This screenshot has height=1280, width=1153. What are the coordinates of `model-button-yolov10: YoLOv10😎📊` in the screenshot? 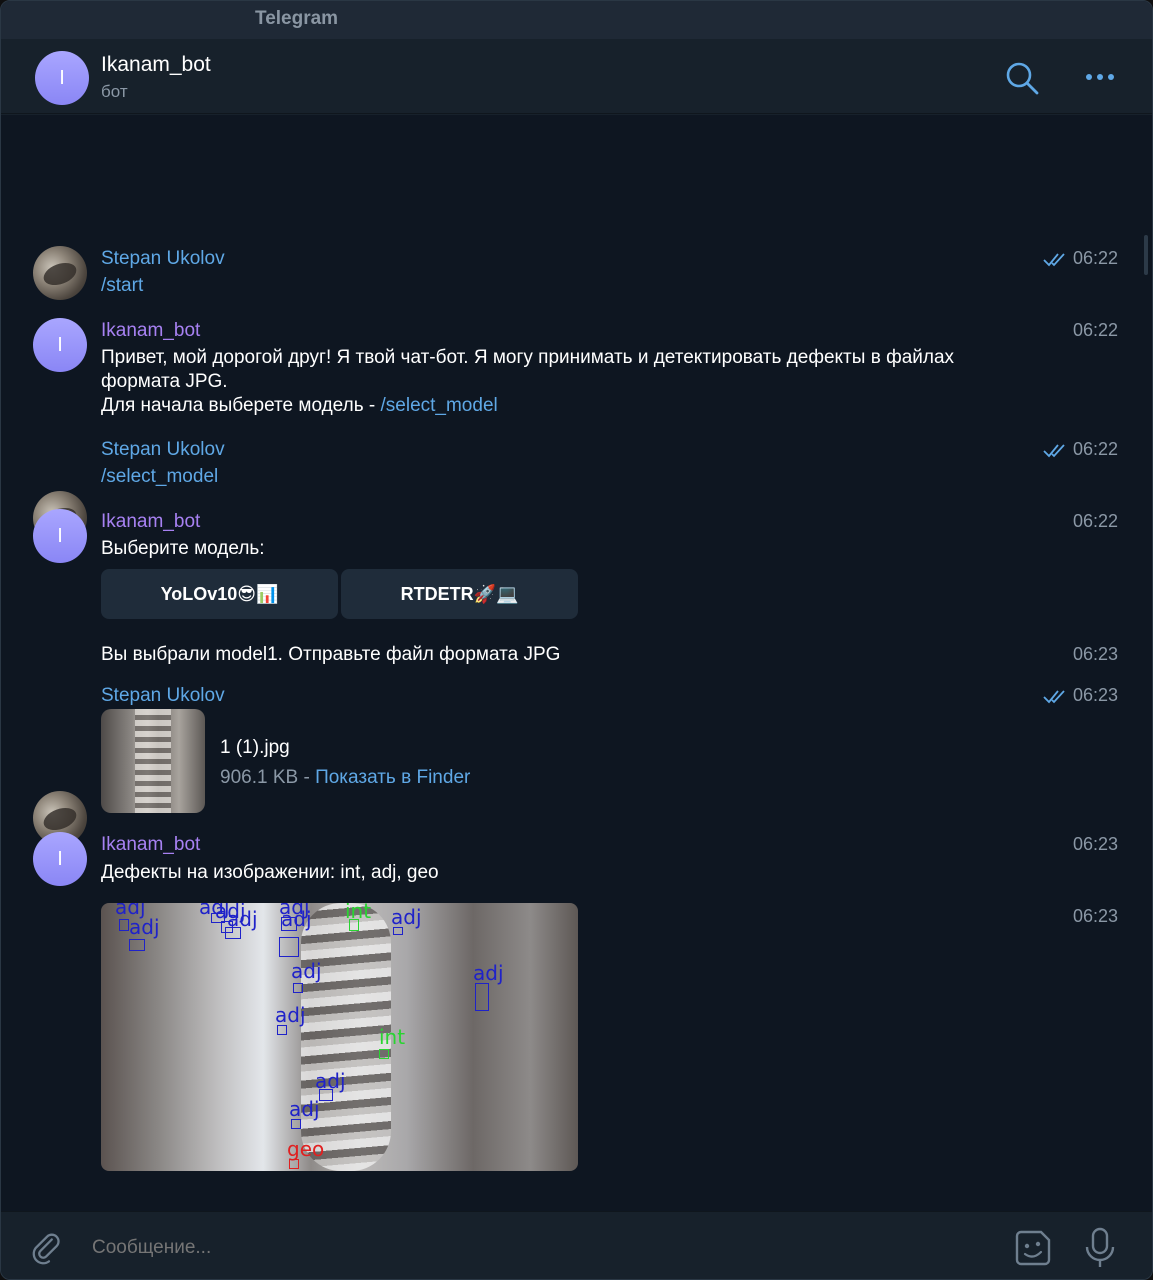 It's located at (219, 594).